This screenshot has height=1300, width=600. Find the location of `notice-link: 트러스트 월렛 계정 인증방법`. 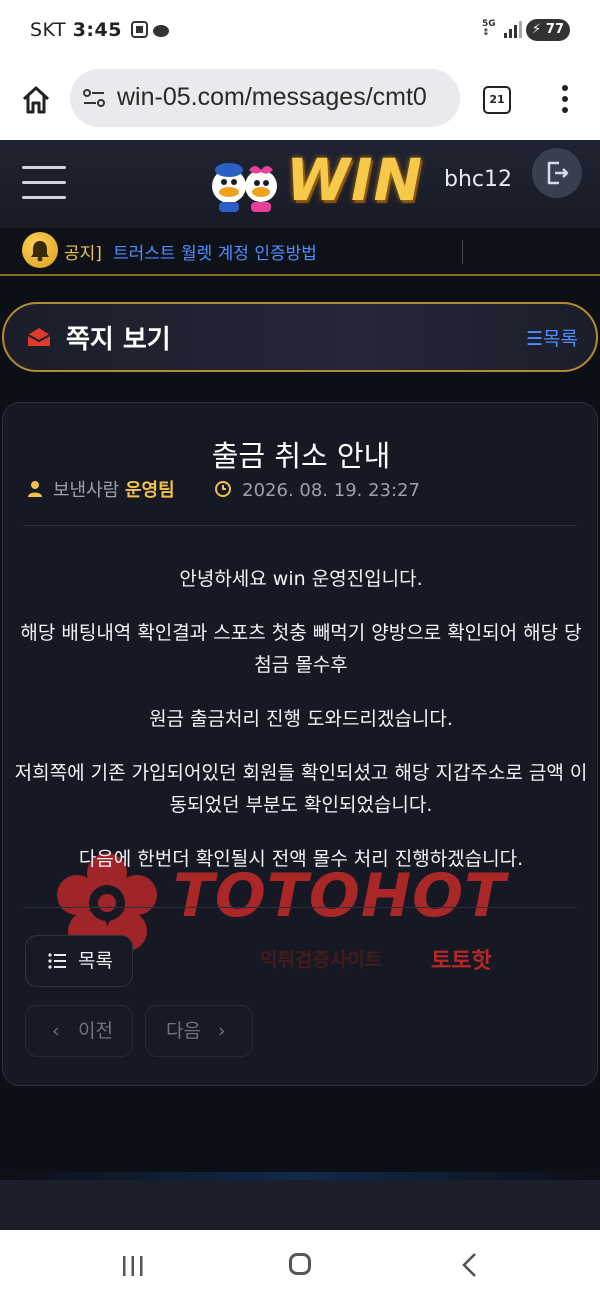

notice-link: 트러스트 월렛 계정 인증방법 is located at coordinates (215, 251).